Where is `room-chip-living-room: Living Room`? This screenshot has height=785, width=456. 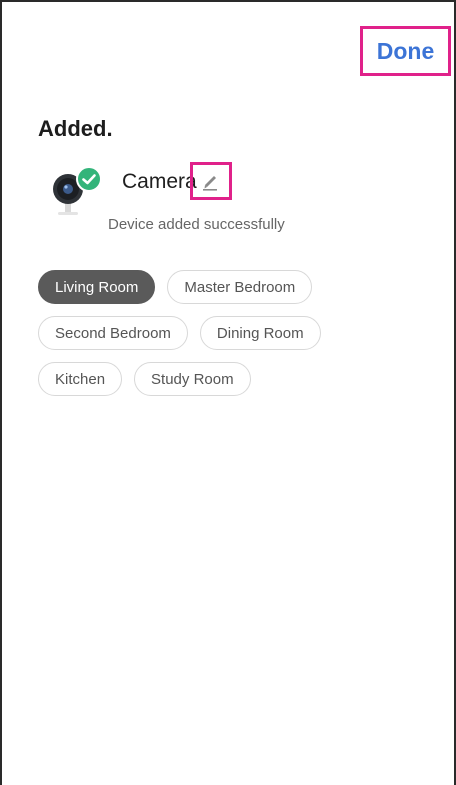 room-chip-living-room: Living Room is located at coordinates (97, 287).